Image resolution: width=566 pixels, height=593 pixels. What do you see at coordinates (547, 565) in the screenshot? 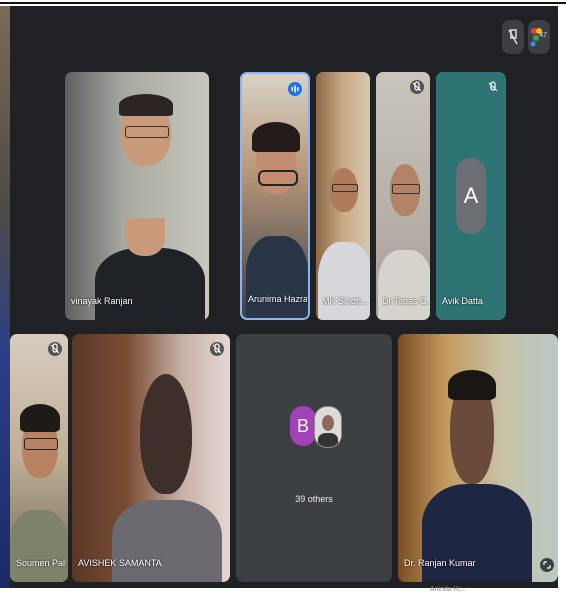
I see `expand-icon` at bounding box center [547, 565].